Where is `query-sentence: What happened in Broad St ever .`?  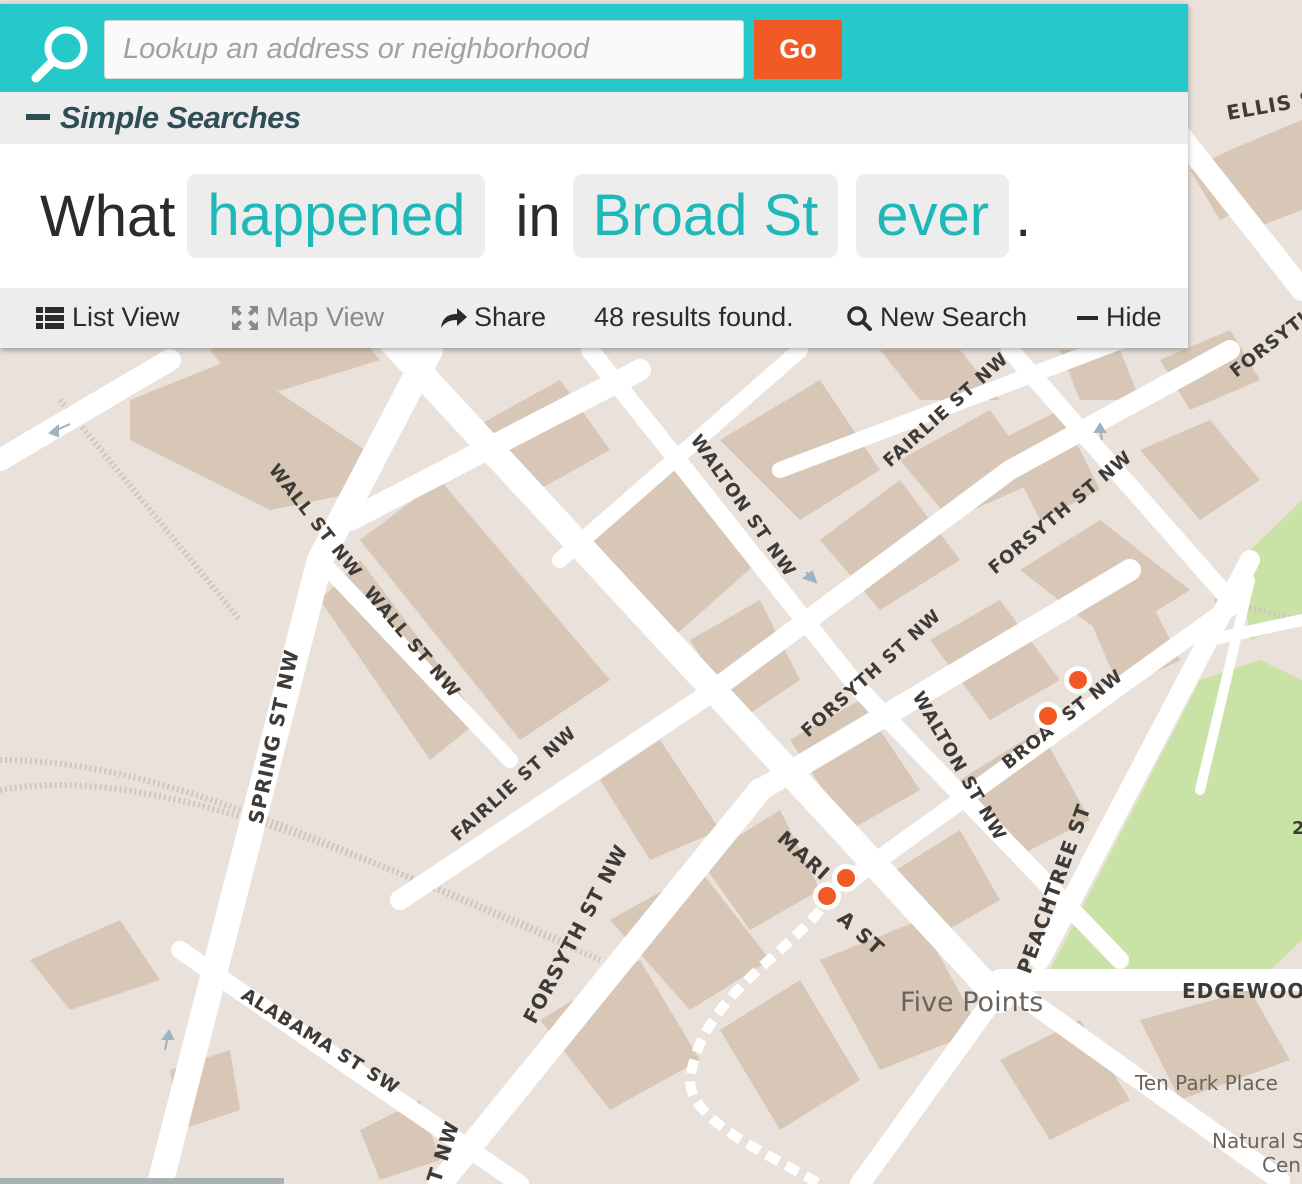 query-sentence: What happened in Broad St ever . is located at coordinates (535, 216).